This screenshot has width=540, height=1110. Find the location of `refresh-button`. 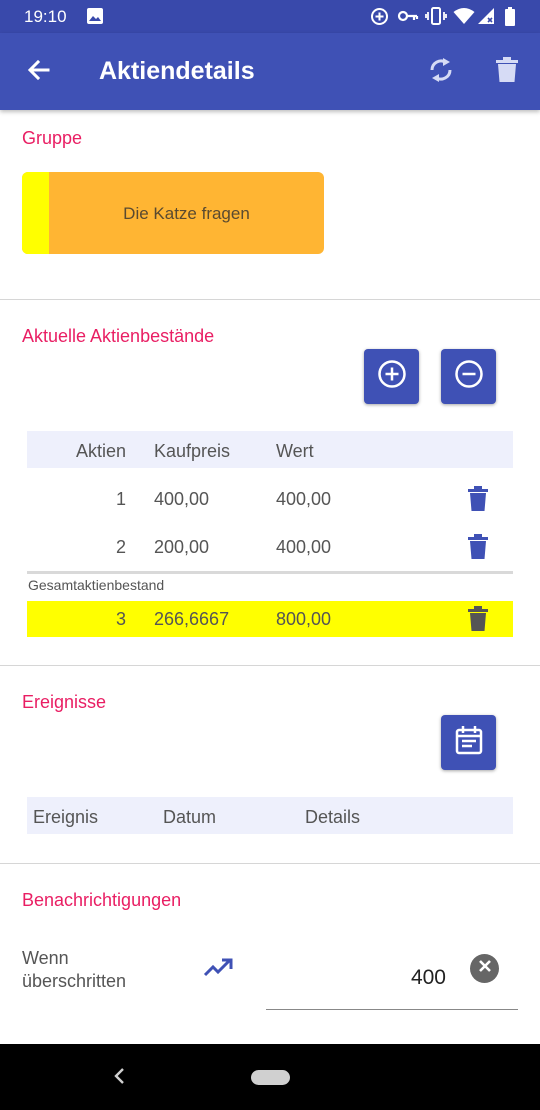

refresh-button is located at coordinates (441, 72).